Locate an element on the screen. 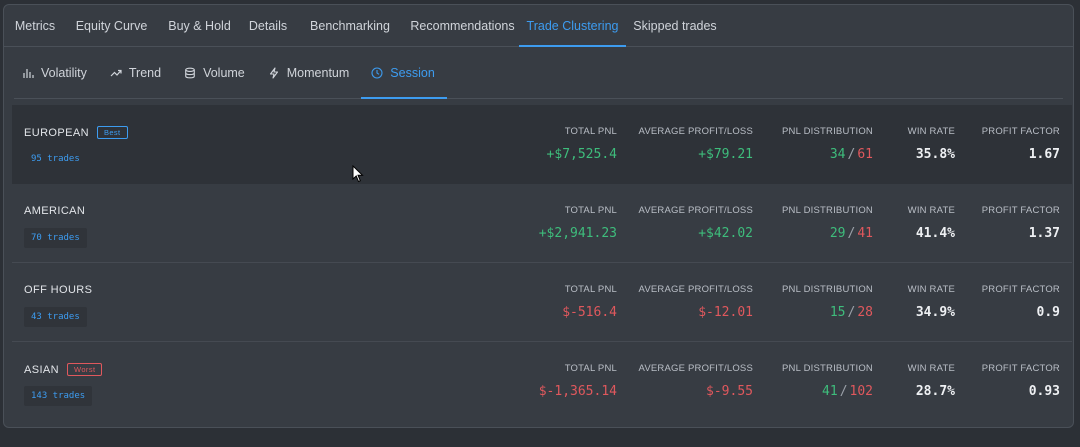  tab-trade-clustering: Trade Clustering is located at coordinates (572, 26).